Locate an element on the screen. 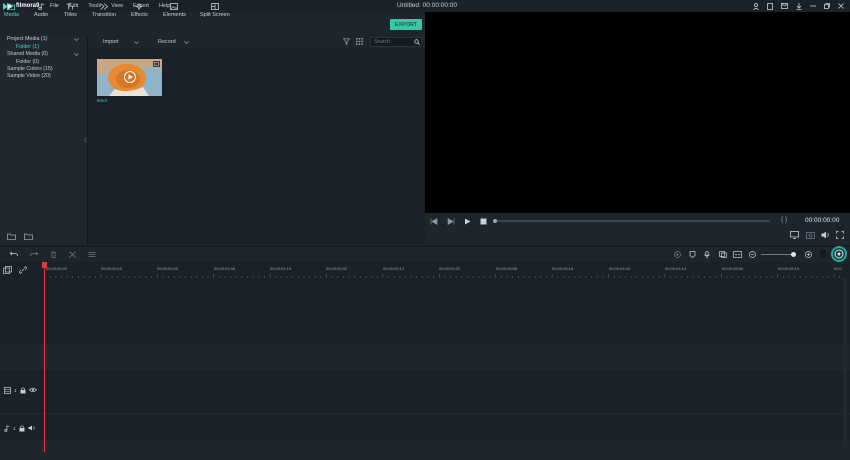  grid-view-icon is located at coordinates (359, 41).